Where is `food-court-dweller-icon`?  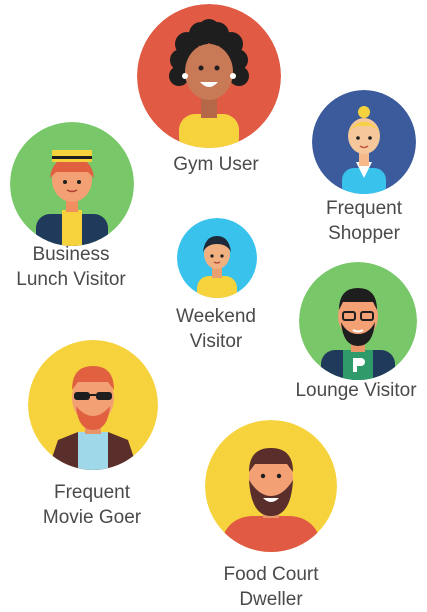 food-court-dweller-icon is located at coordinates (271, 486).